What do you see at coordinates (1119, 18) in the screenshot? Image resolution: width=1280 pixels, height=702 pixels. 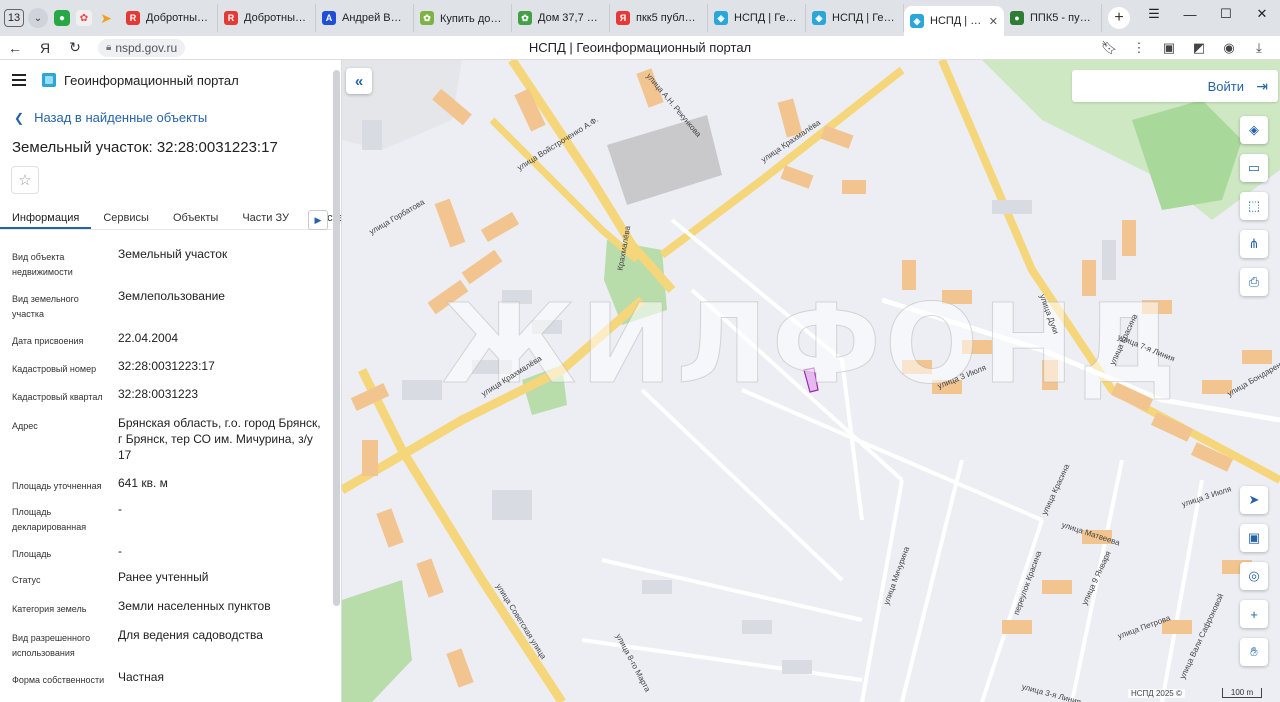 I see `new-tab-icon: +` at bounding box center [1119, 18].